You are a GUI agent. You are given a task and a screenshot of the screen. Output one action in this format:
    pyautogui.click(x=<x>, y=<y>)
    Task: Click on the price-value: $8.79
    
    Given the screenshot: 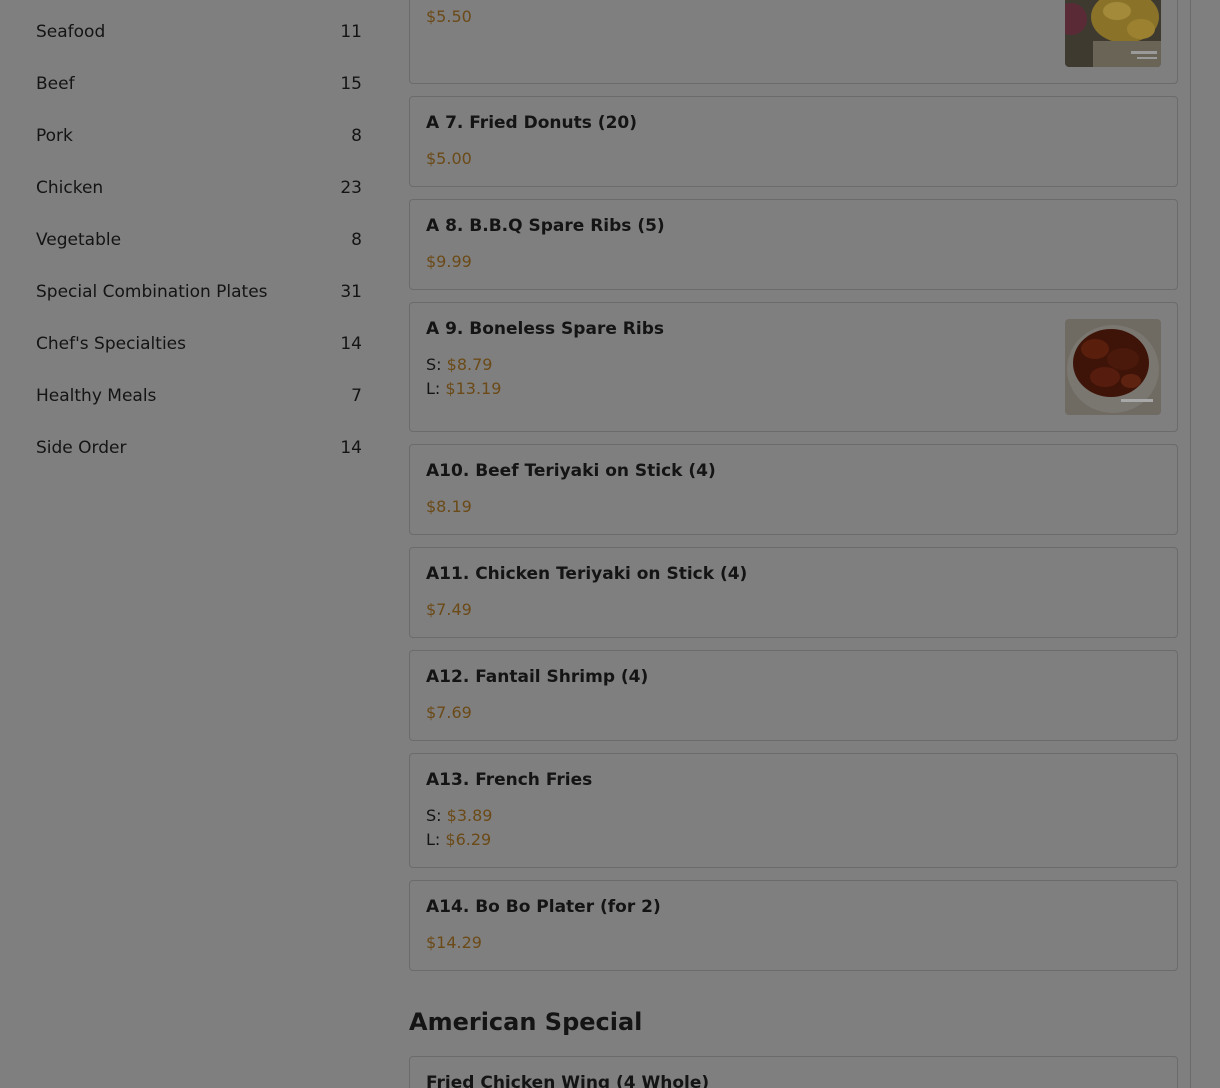 What is the action you would take?
    pyautogui.click(x=469, y=364)
    